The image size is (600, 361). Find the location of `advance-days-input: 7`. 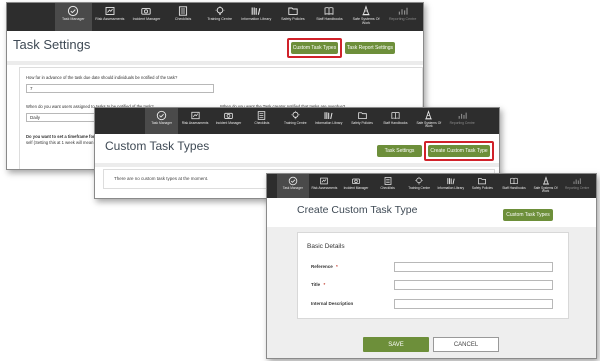

advance-days-input: 7 is located at coordinates (120, 88).